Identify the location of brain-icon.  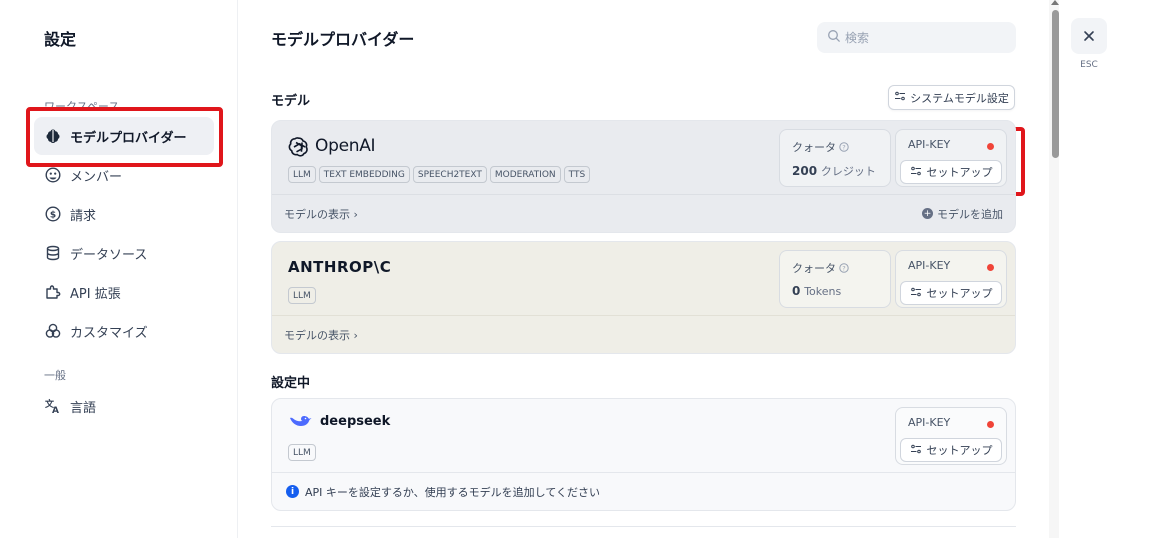
(53, 136).